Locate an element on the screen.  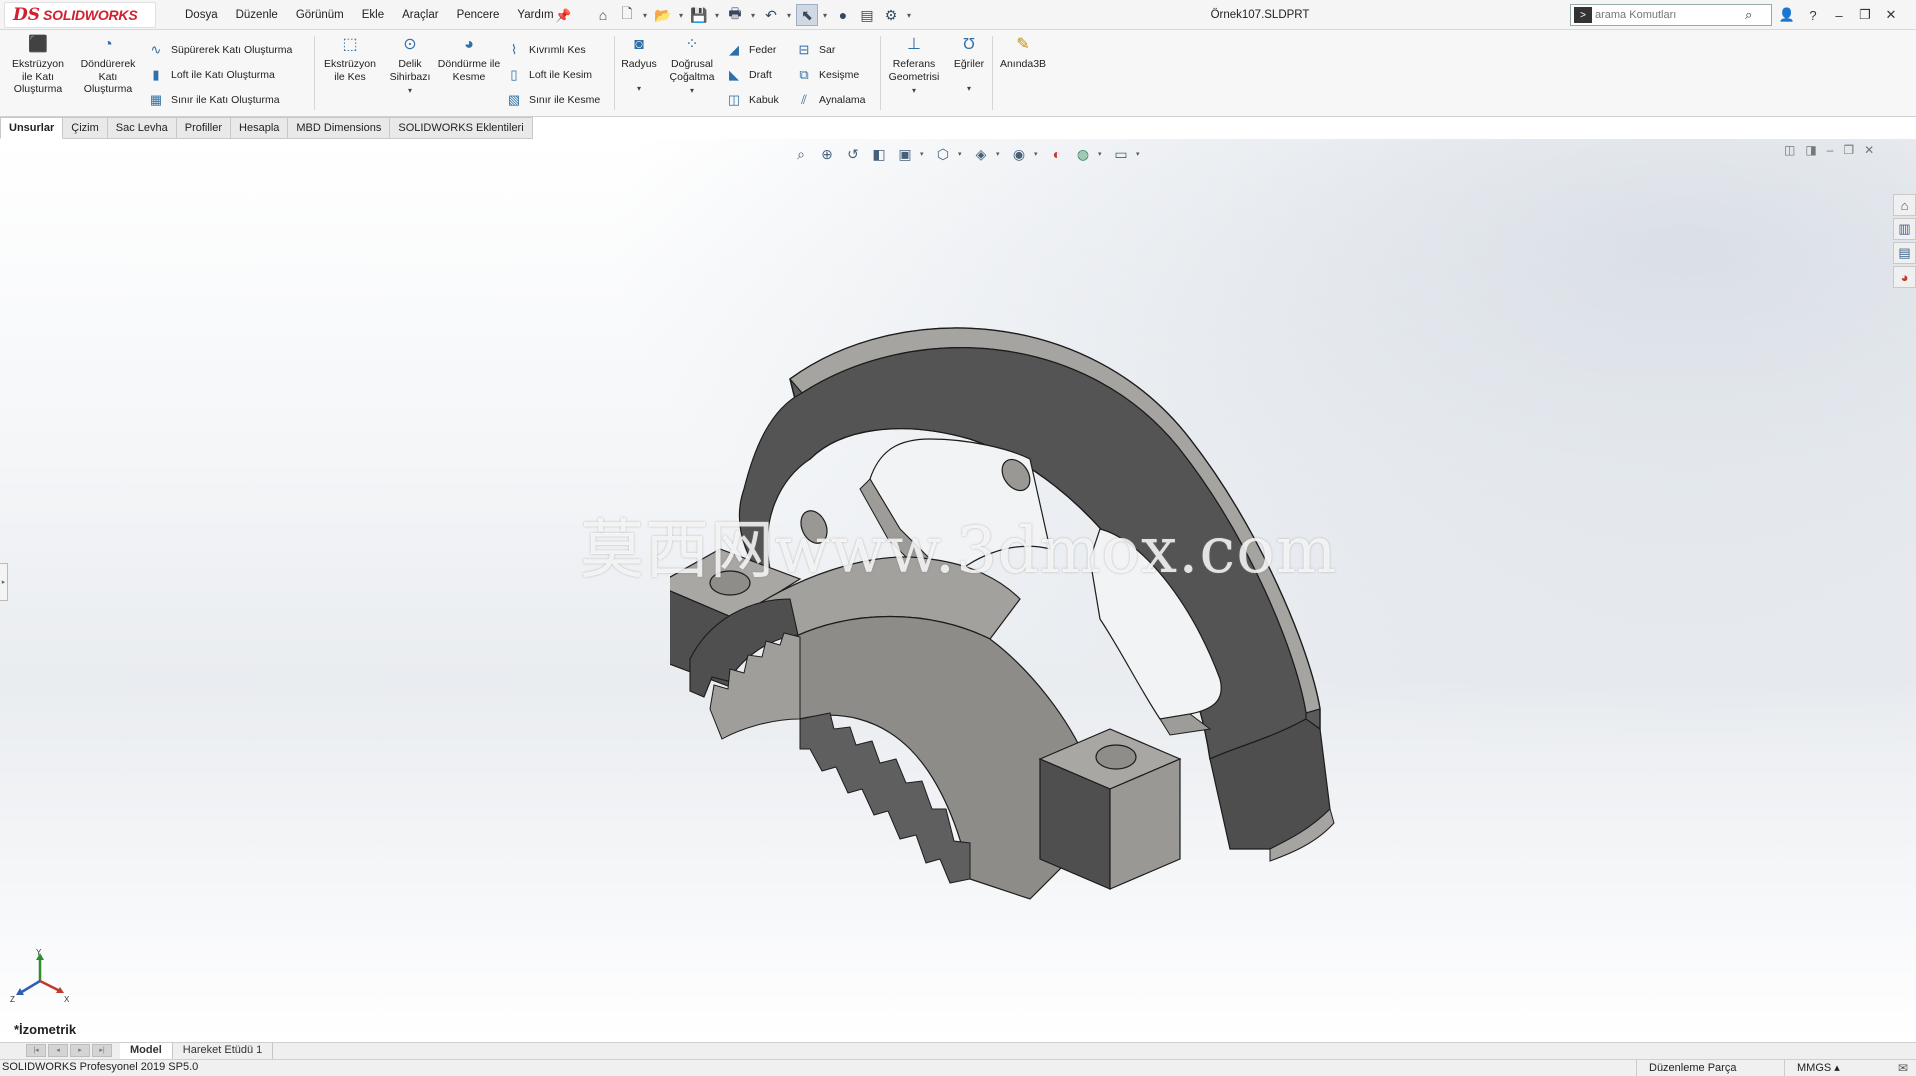
shell-button: ◫ Kabuk is located at coordinates (751, 100).